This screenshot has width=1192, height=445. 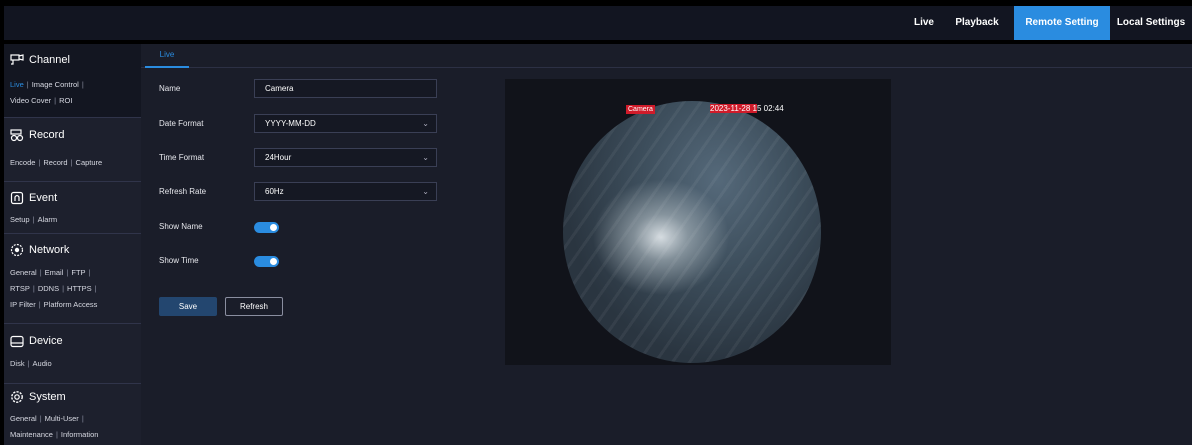 What do you see at coordinates (17, 198) in the screenshot?
I see `event-icon` at bounding box center [17, 198].